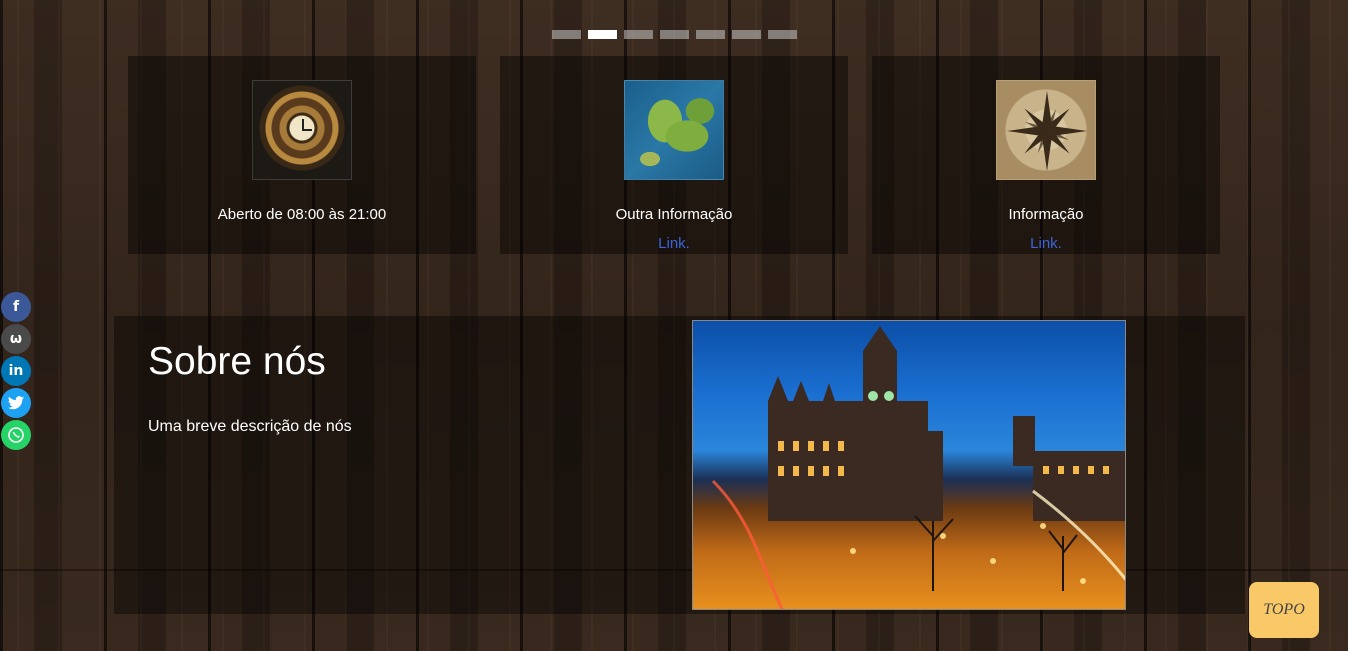 Image resolution: width=1348 pixels, height=651 pixels. I want to click on city-hall-night-photo, so click(909, 465).